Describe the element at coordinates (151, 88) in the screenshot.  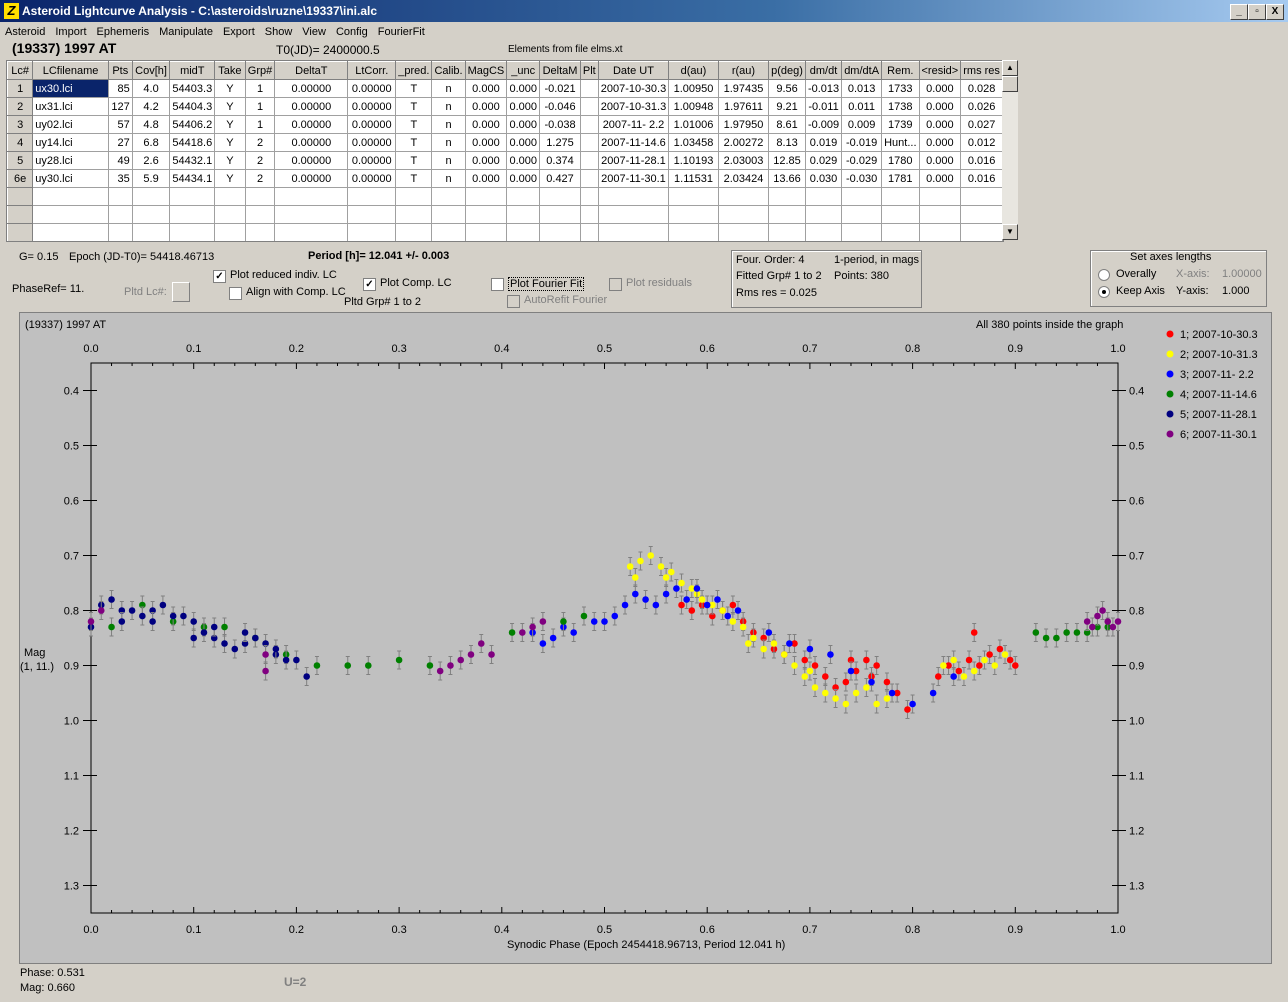
I see `table-cell: 4.0` at that location.